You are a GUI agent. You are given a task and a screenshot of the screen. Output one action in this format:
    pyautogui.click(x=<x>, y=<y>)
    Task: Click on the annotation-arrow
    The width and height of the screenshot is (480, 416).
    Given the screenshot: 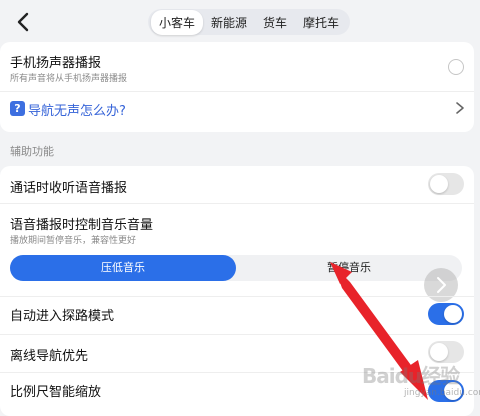 What is the action you would take?
    pyautogui.click(x=379, y=331)
    